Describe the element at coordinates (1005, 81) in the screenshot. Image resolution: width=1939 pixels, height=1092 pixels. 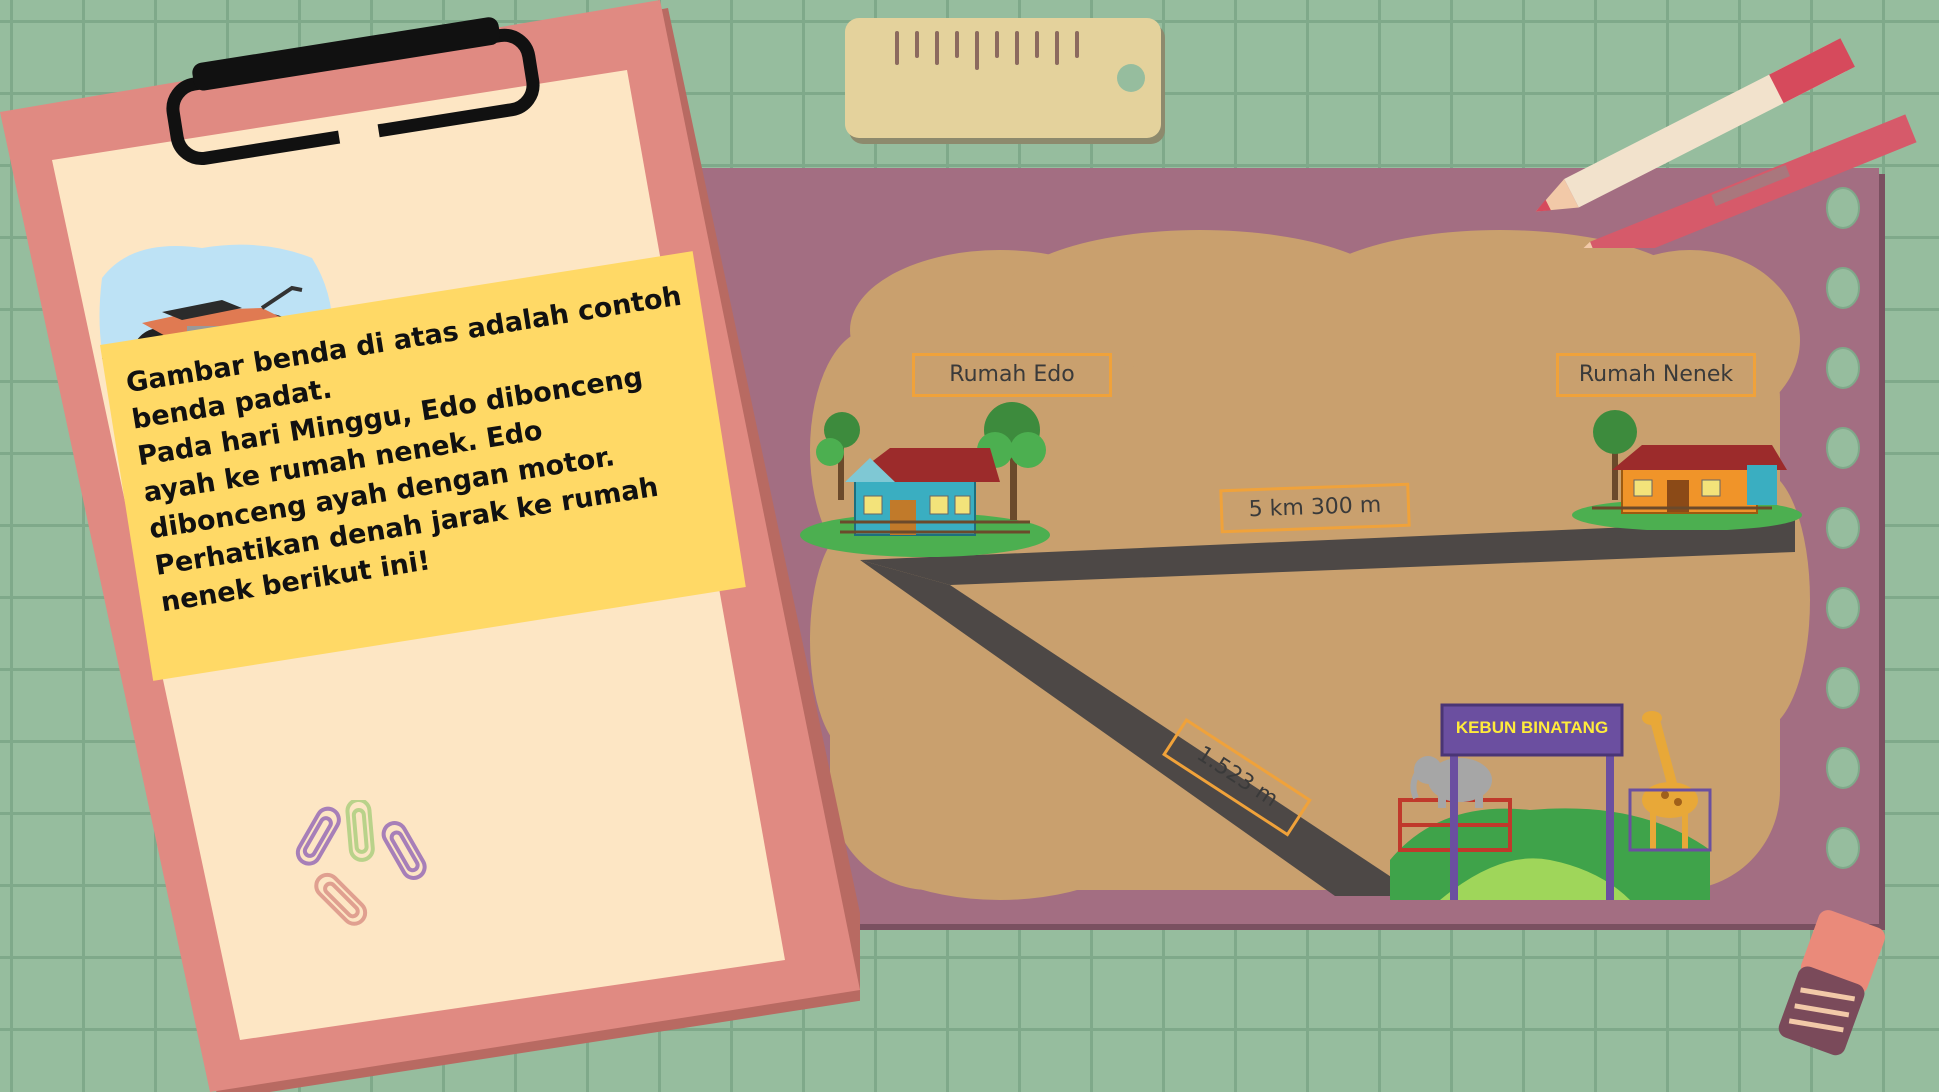
I see `ruler-icon` at that location.